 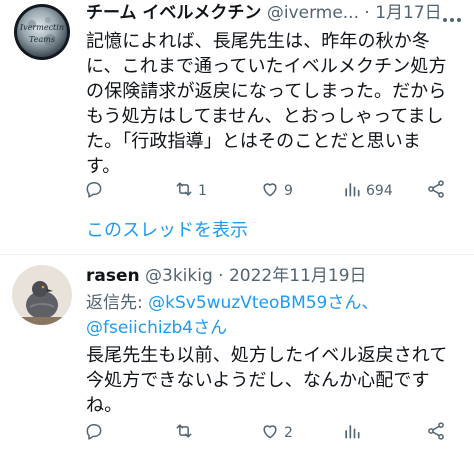 I want to click on like-count: 2, so click(x=288, y=433).